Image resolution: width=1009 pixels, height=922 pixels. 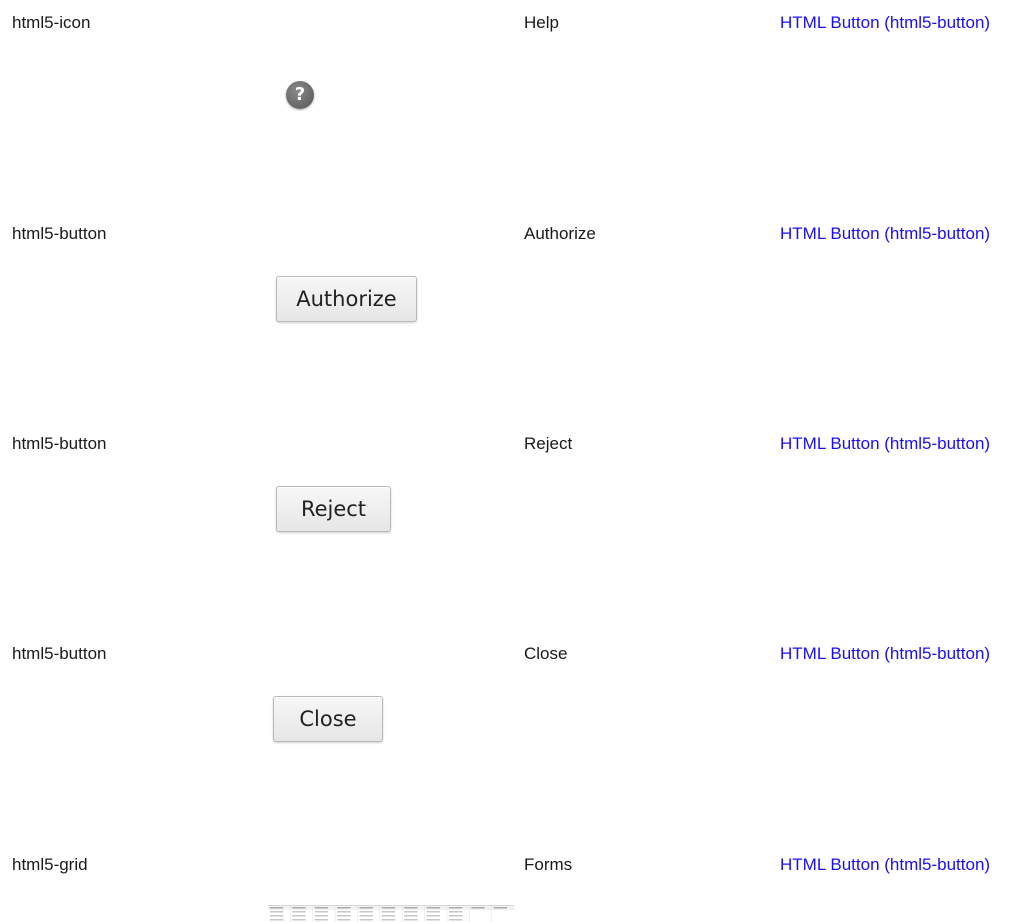 What do you see at coordinates (333, 509) in the screenshot?
I see `reject-button: Reject` at bounding box center [333, 509].